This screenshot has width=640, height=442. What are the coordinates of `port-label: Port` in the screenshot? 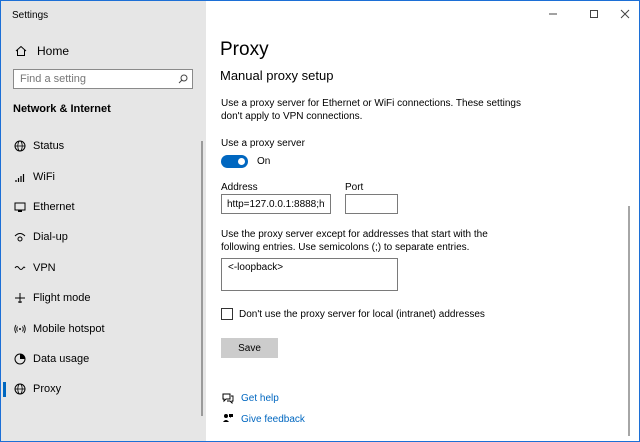 It's located at (354, 187).